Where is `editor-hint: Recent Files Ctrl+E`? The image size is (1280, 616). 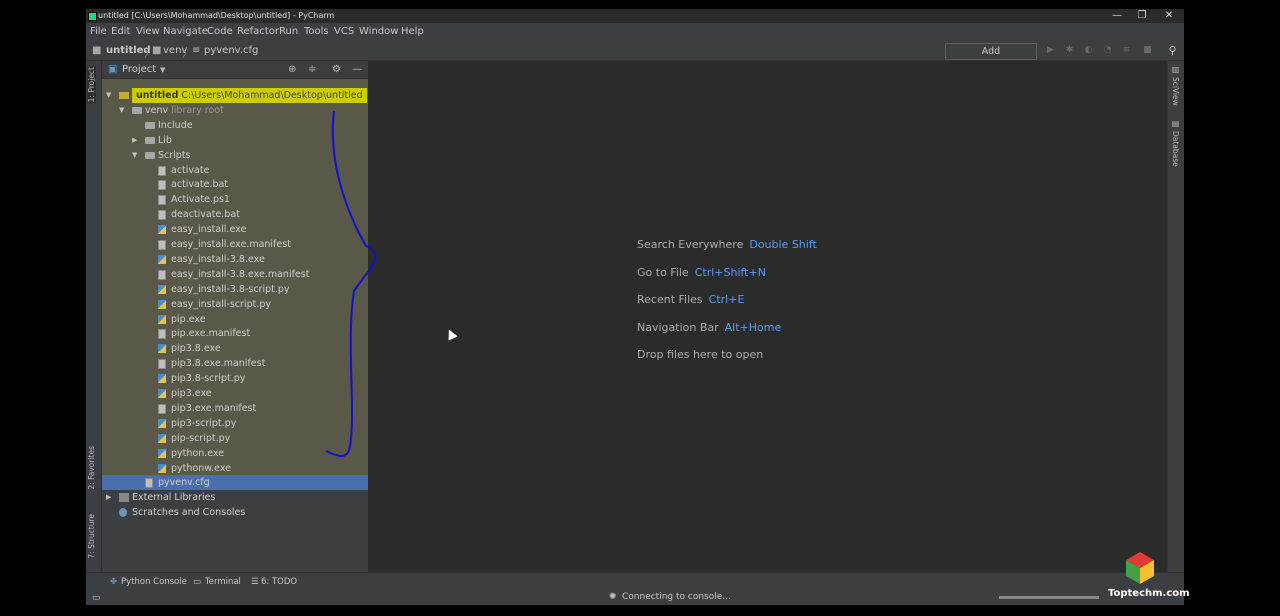
editor-hint: Recent Files Ctrl+E is located at coordinates (690, 299).